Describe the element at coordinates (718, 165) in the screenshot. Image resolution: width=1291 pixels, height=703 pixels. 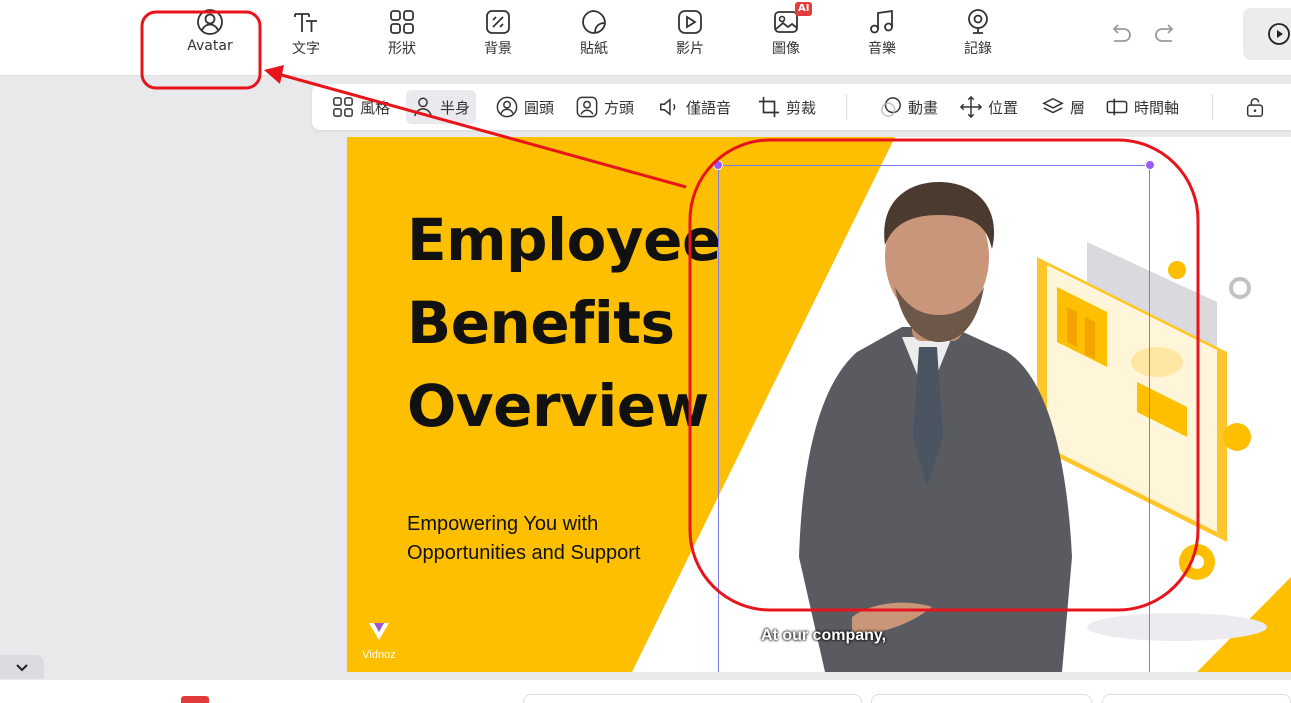
I see `resize-handle-top-left` at that location.